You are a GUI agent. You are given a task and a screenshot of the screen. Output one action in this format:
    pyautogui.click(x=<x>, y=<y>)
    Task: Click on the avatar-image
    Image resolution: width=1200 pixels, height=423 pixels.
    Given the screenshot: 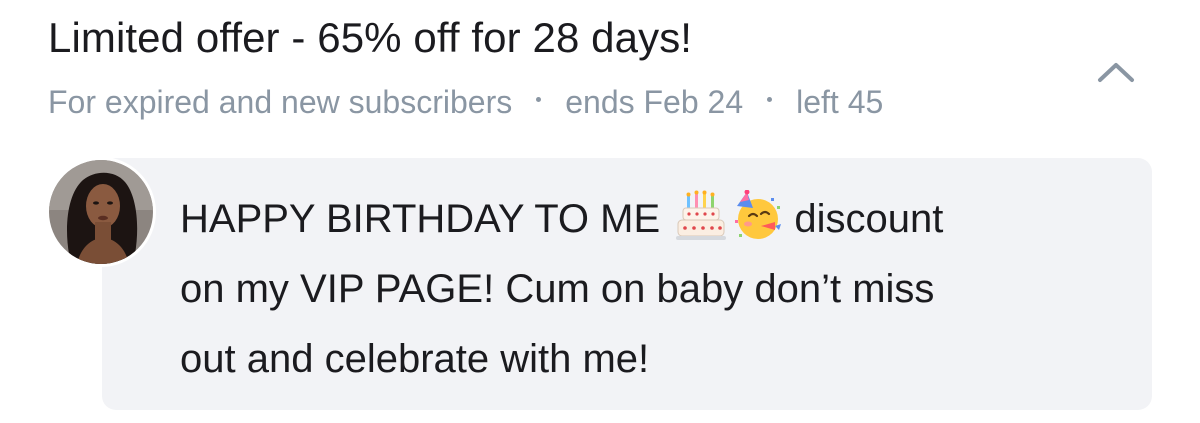 What is the action you would take?
    pyautogui.click(x=101, y=212)
    